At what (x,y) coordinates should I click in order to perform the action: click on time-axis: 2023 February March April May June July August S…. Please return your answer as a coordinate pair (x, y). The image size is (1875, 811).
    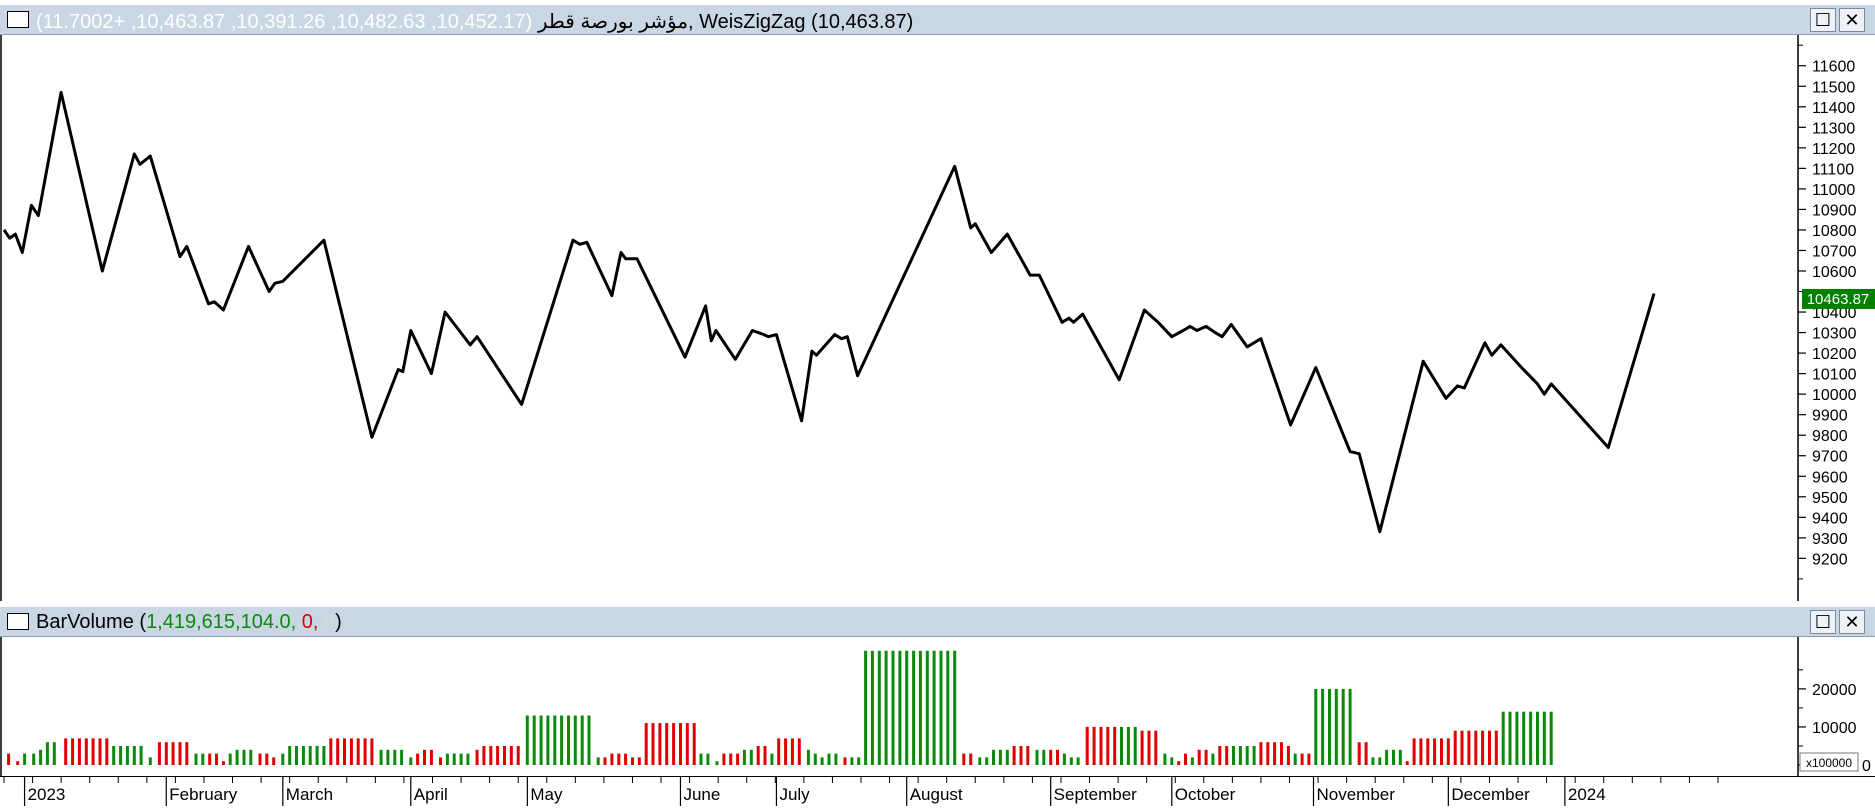
    Looking at the image, I should click on (937, 791).